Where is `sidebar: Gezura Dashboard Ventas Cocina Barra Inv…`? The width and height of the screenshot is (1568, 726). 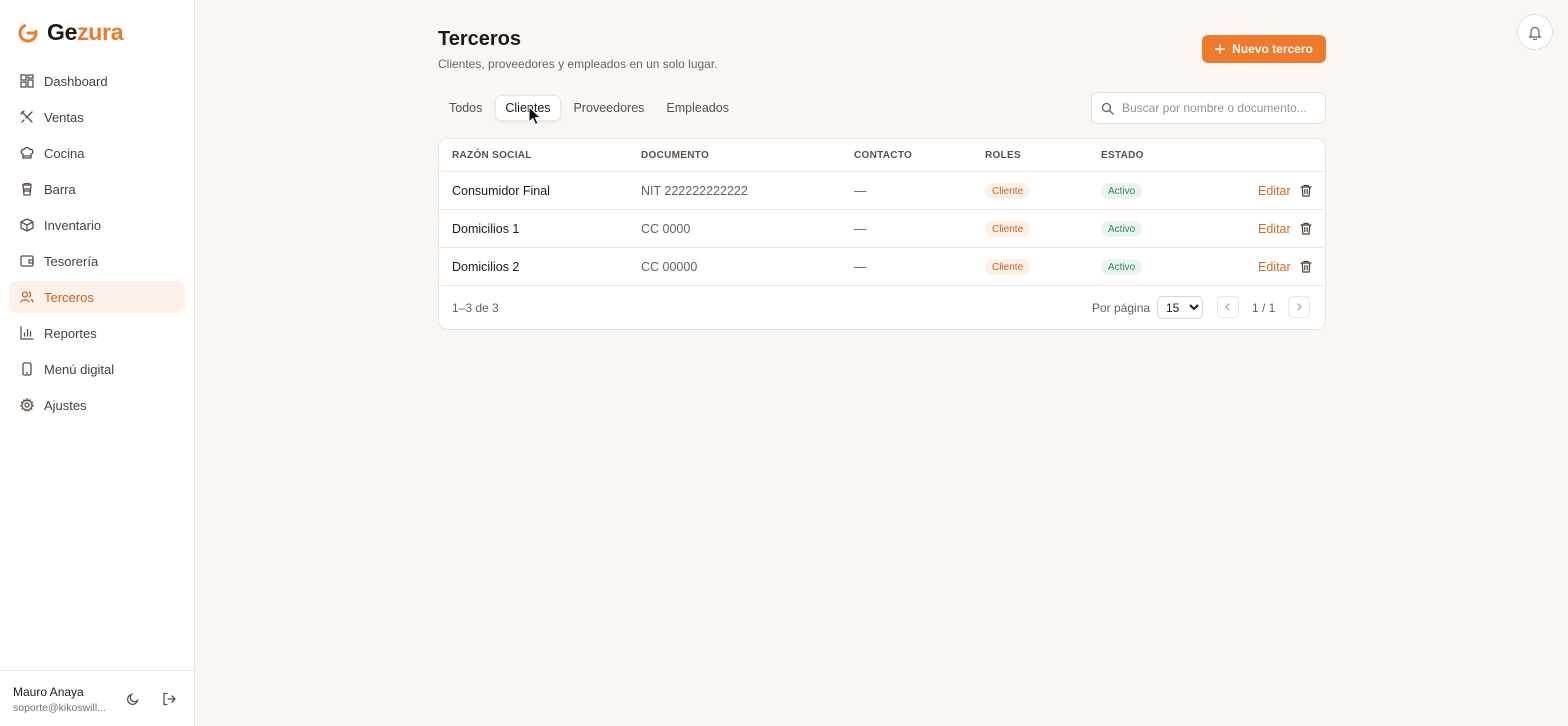 sidebar: Gezura Dashboard Ventas Cocina Barra Inv… is located at coordinates (97, 363).